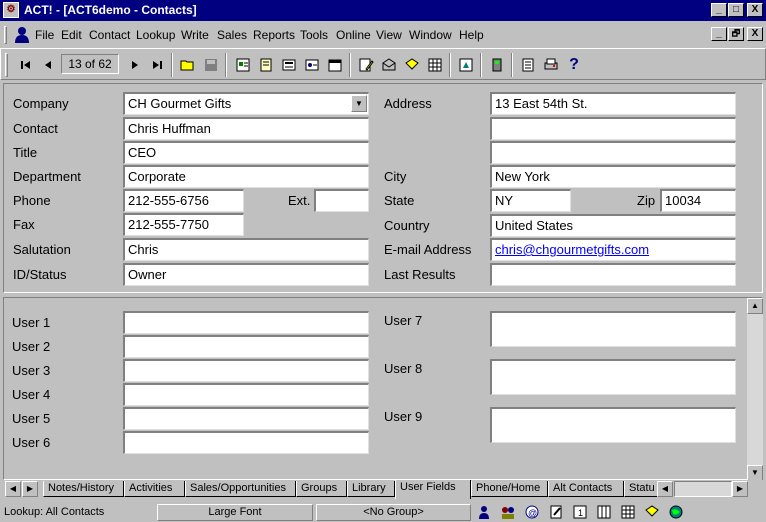 Image resolution: width=766 pixels, height=522 pixels. I want to click on act-app-icon: ⚙, so click(11, 10).